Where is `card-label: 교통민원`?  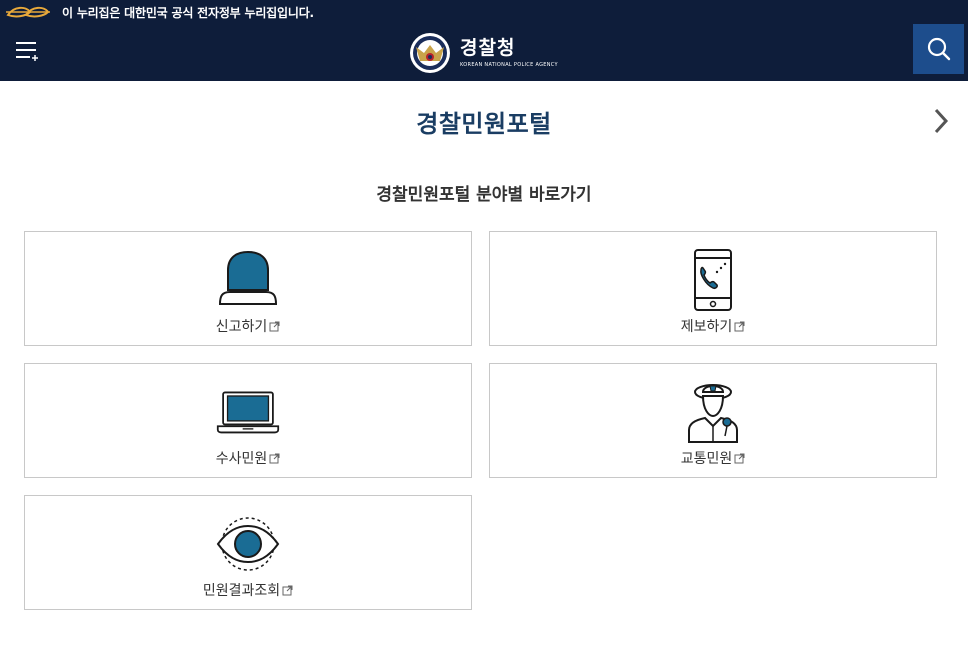
card-label: 교통민원 is located at coordinates (706, 459).